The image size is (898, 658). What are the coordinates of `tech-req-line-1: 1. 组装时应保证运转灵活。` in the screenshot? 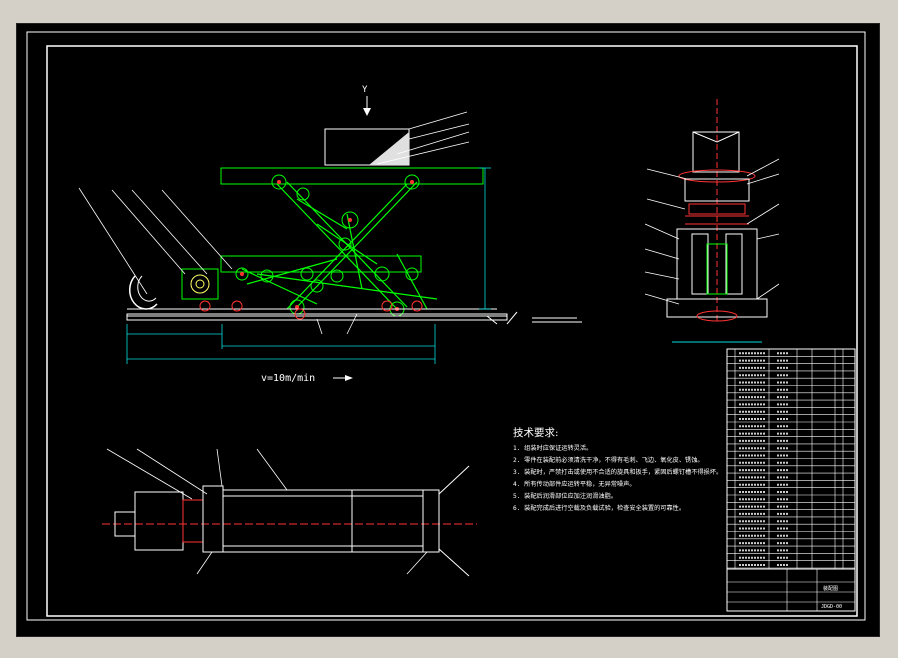 It's located at (552, 448).